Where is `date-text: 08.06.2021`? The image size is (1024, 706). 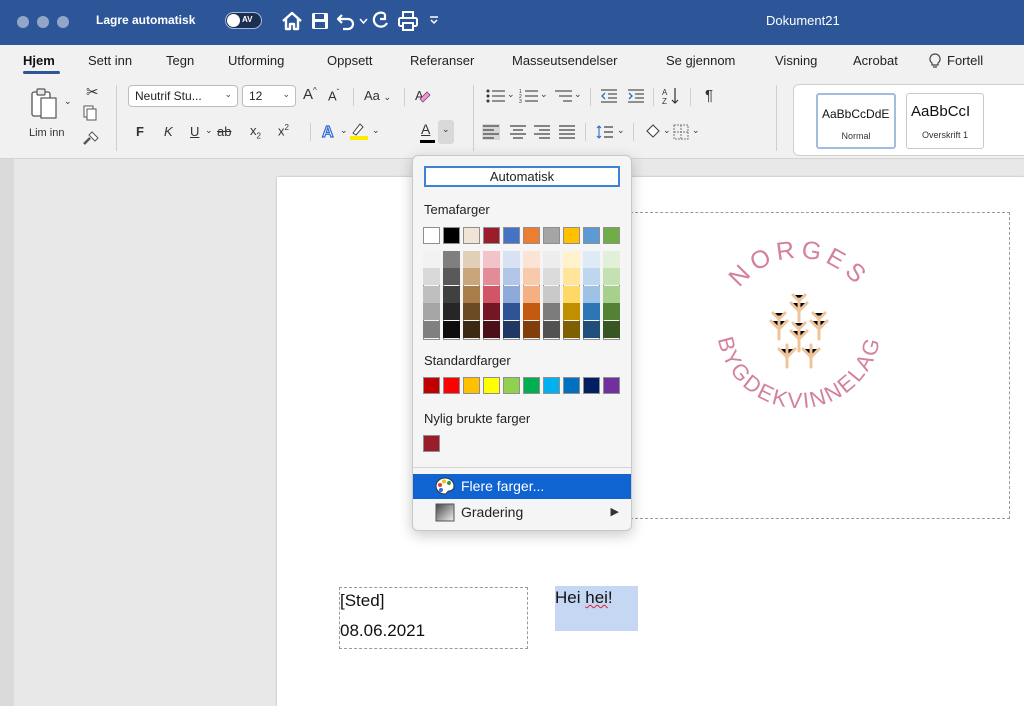
date-text: 08.06.2021 is located at coordinates (382, 631).